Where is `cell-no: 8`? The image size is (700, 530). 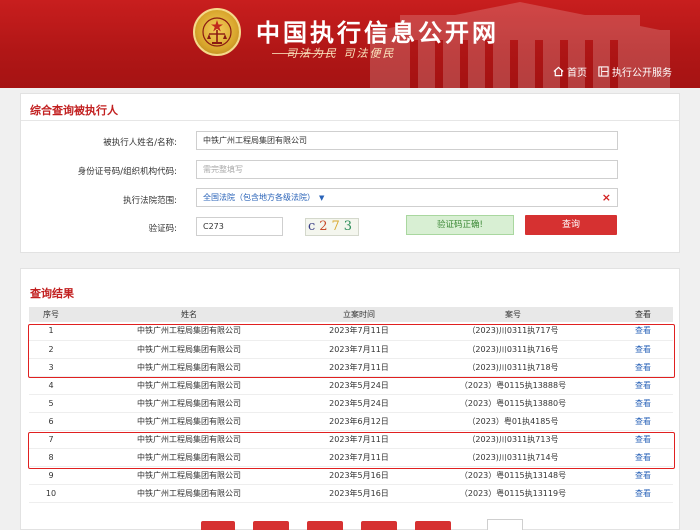 cell-no: 8 is located at coordinates (51, 457).